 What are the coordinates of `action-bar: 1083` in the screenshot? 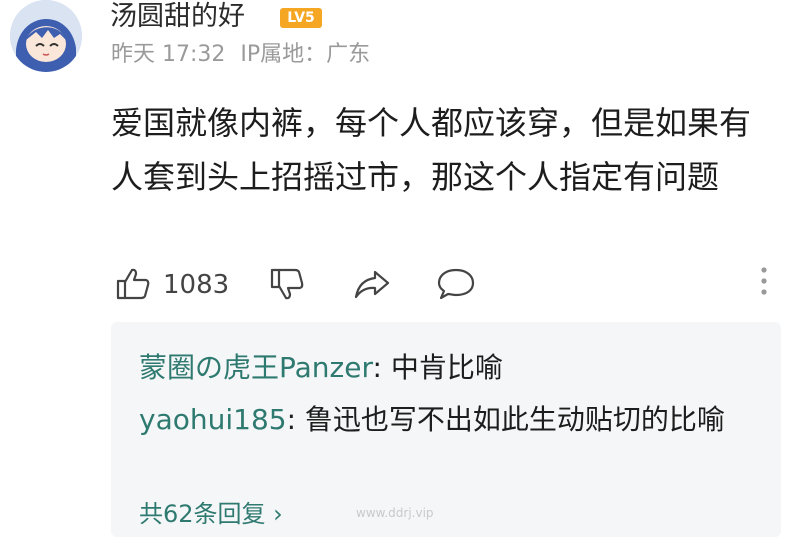 It's located at (446, 284).